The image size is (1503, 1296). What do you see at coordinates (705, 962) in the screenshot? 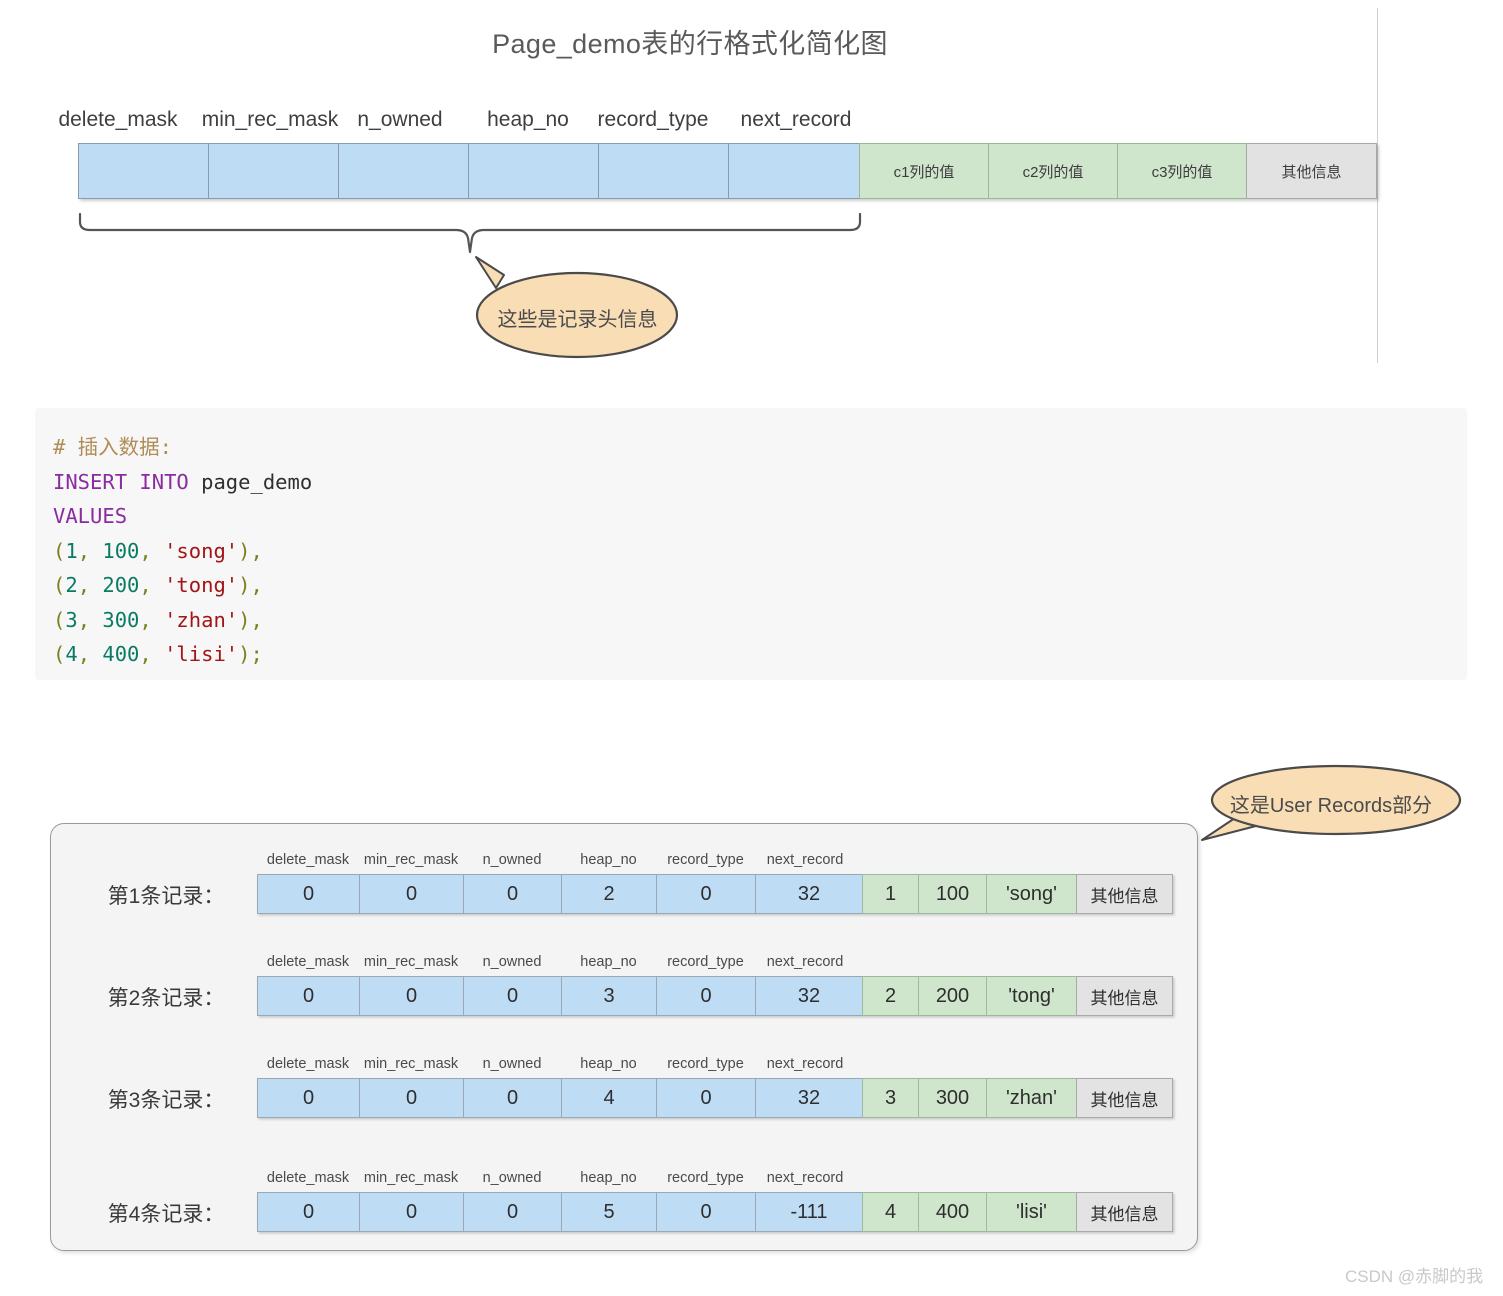
I see `row-2-header-record-type: record_type` at bounding box center [705, 962].